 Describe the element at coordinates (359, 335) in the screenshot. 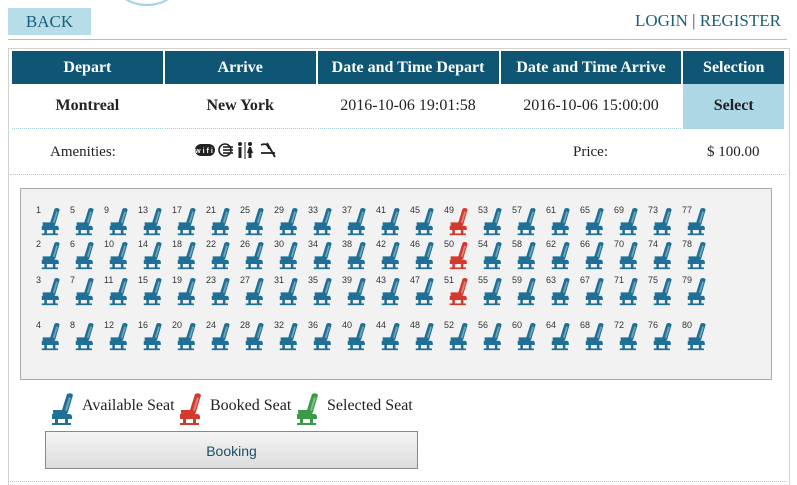

I see `available-seat: 40` at that location.